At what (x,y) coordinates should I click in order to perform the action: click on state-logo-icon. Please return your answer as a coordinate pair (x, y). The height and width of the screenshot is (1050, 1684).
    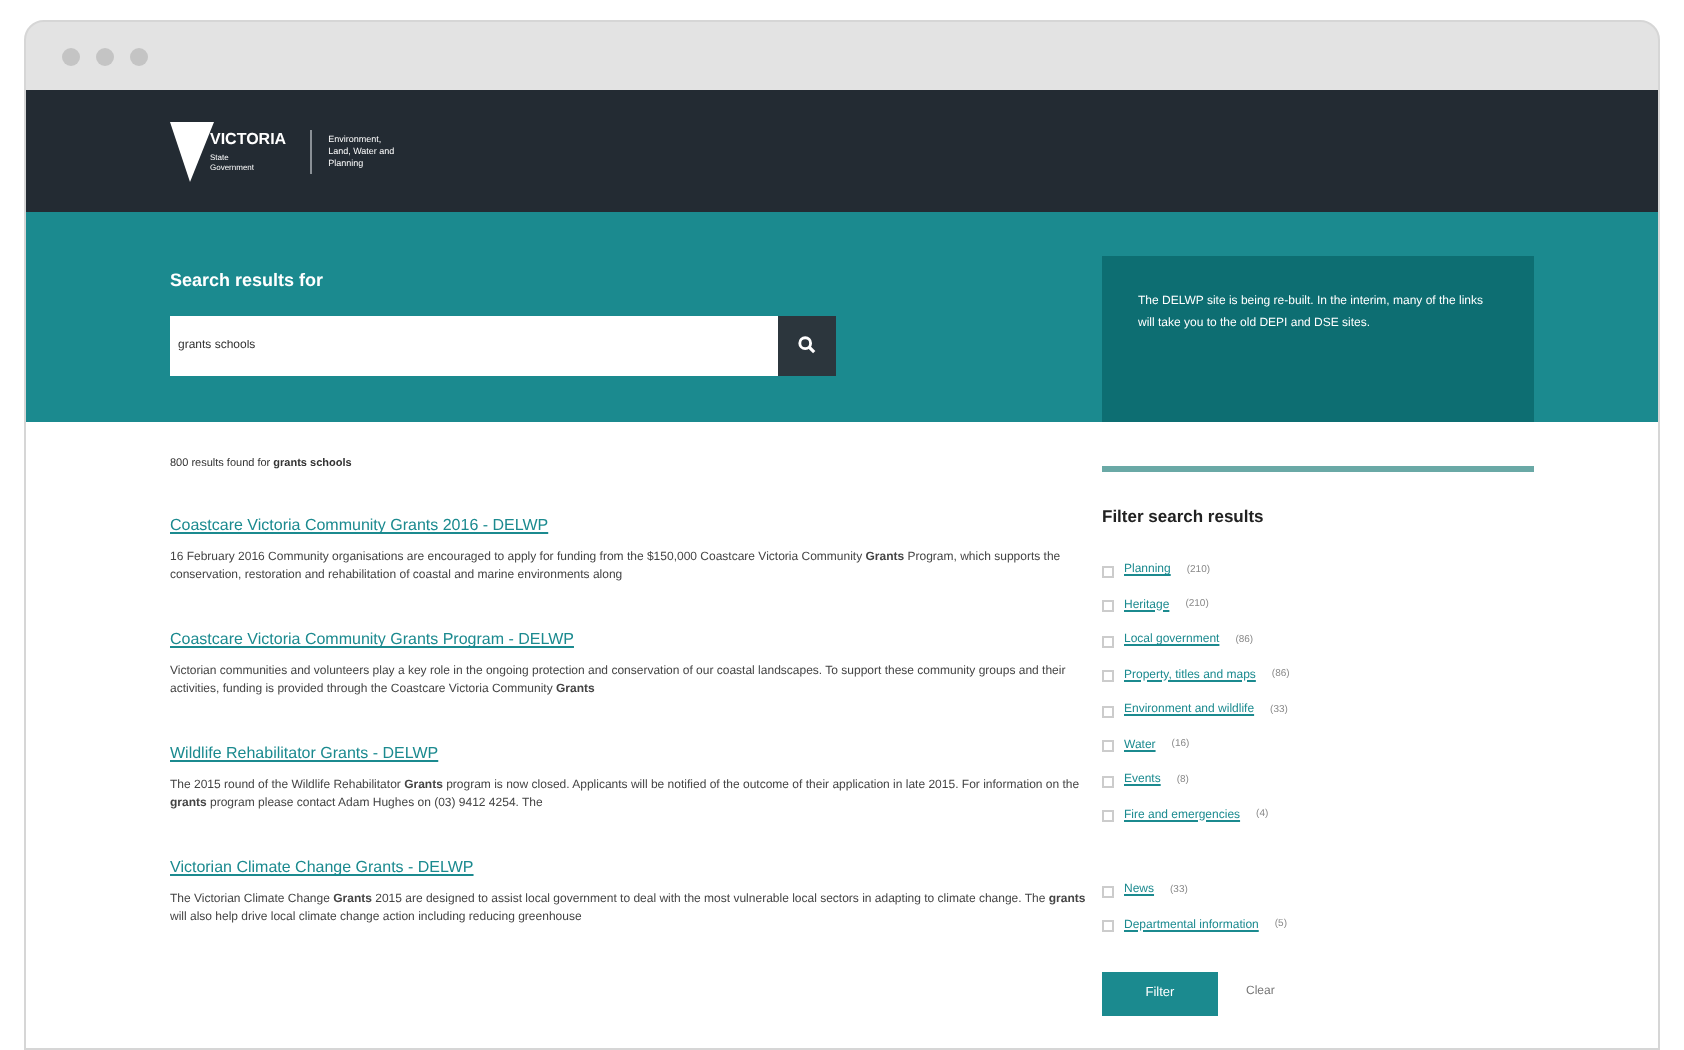
    Looking at the image, I should click on (192, 151).